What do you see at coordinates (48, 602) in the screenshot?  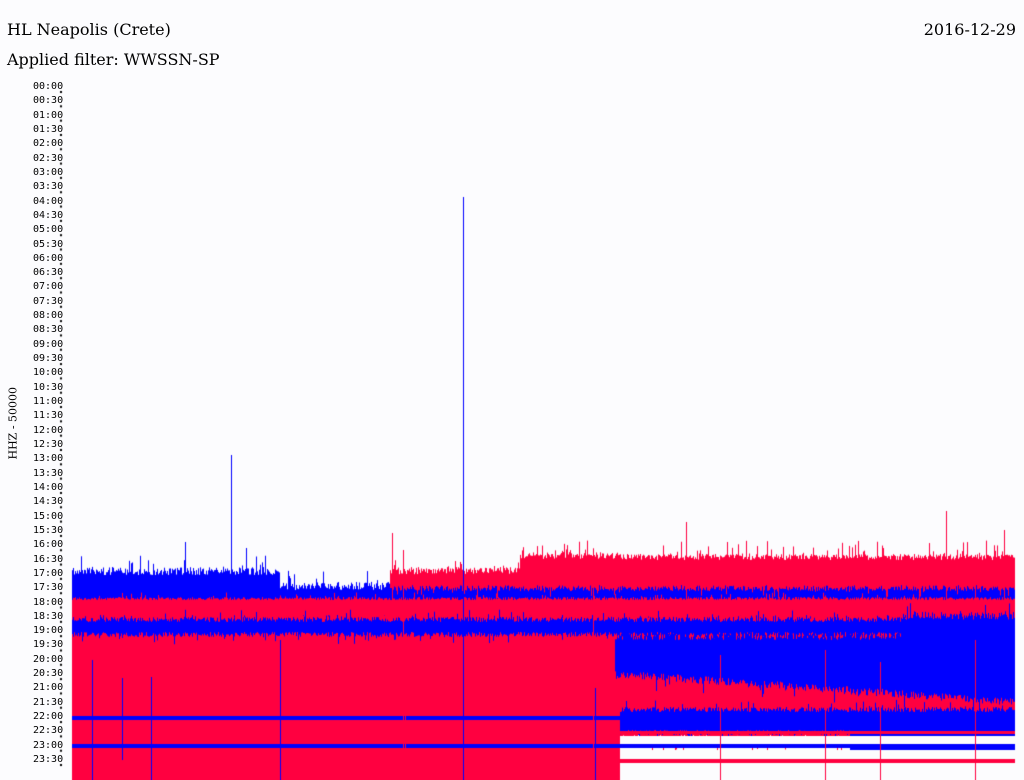 I see `time-tick-label: 18:00` at bounding box center [48, 602].